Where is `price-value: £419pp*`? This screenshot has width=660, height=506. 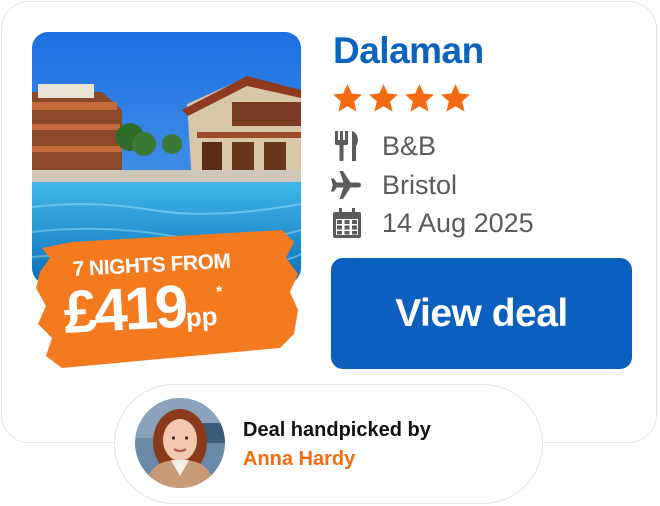
price-value: £419pp* is located at coordinates (143, 308).